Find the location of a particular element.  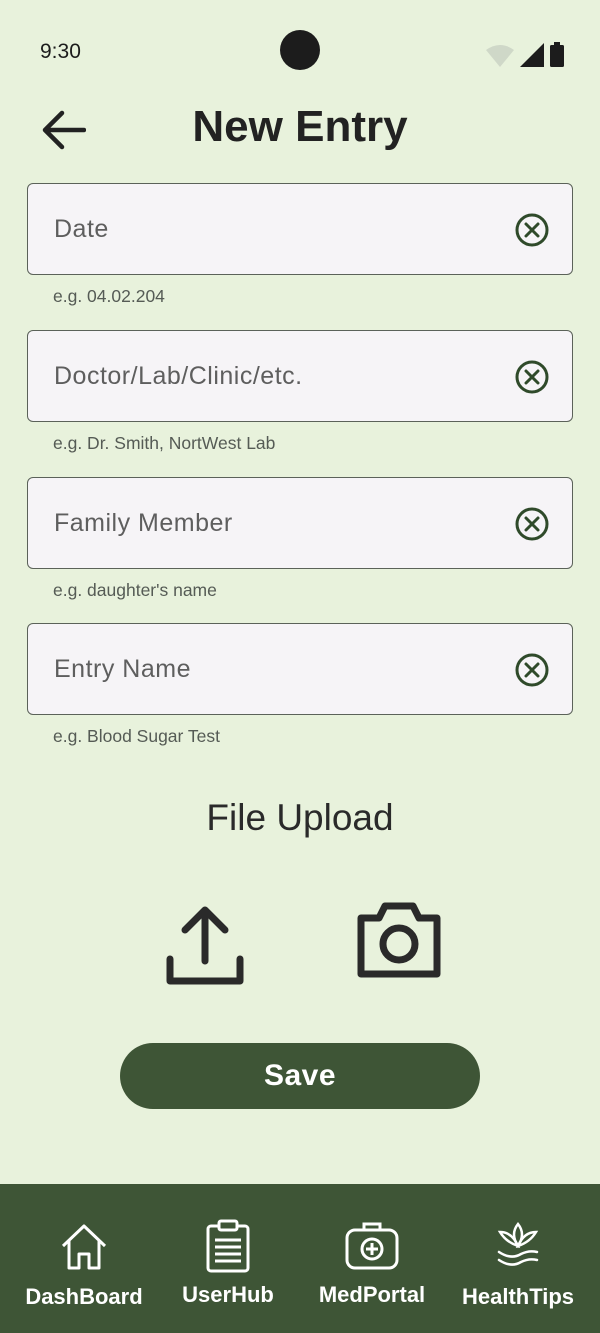

app-header: New Entry is located at coordinates (300, 130).